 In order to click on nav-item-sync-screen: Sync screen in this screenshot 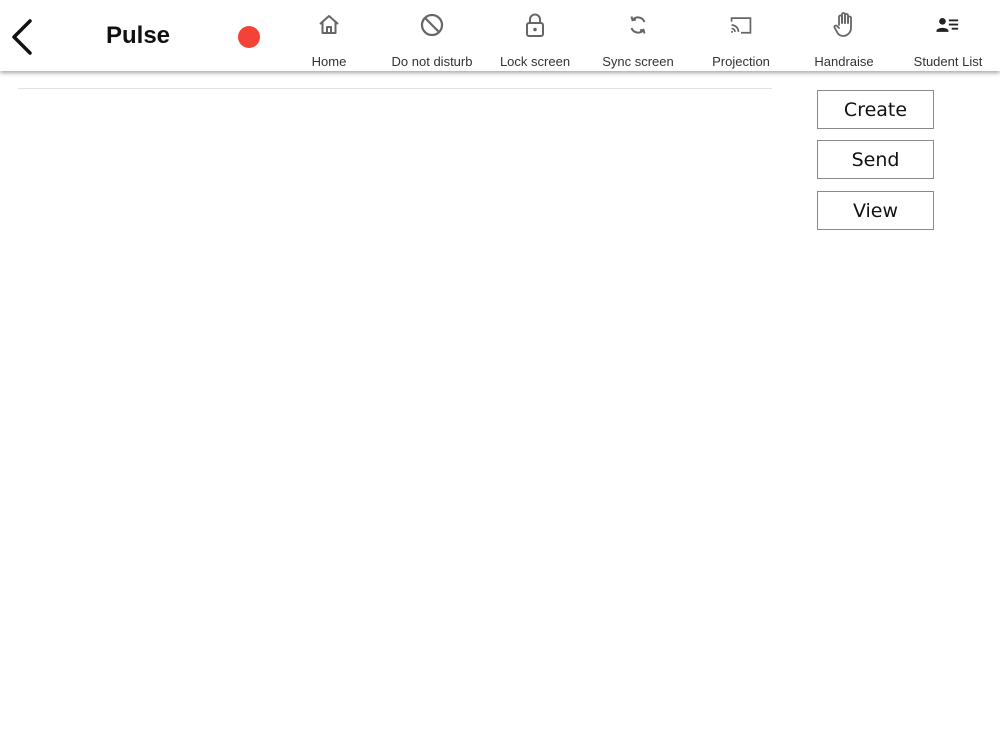, I will do `click(638, 35)`.